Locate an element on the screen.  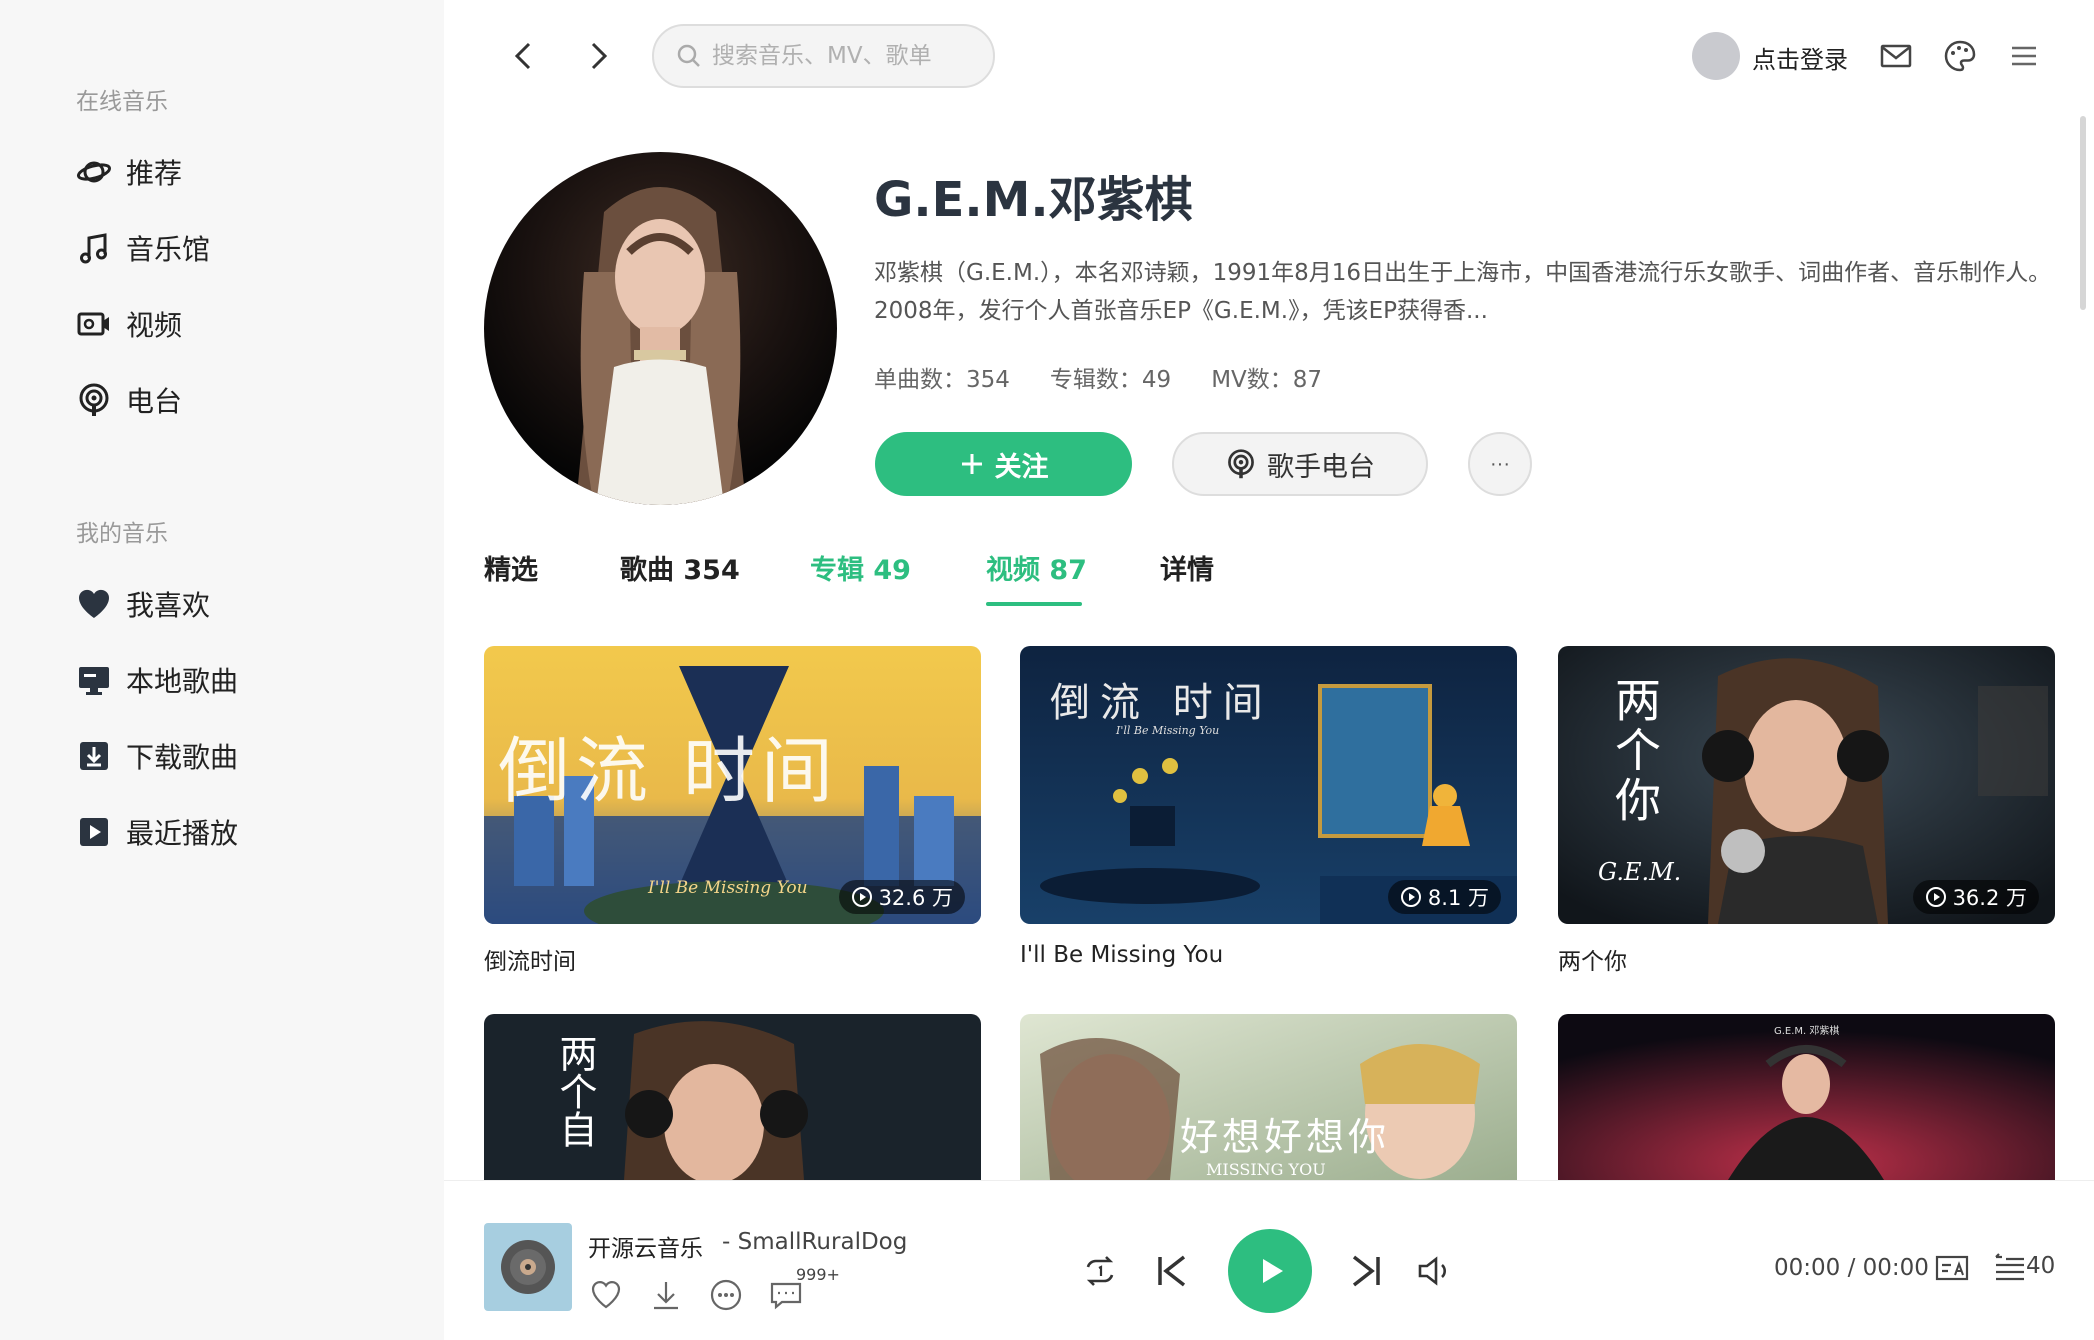
scrollbar is located at coordinates (2083, 213).